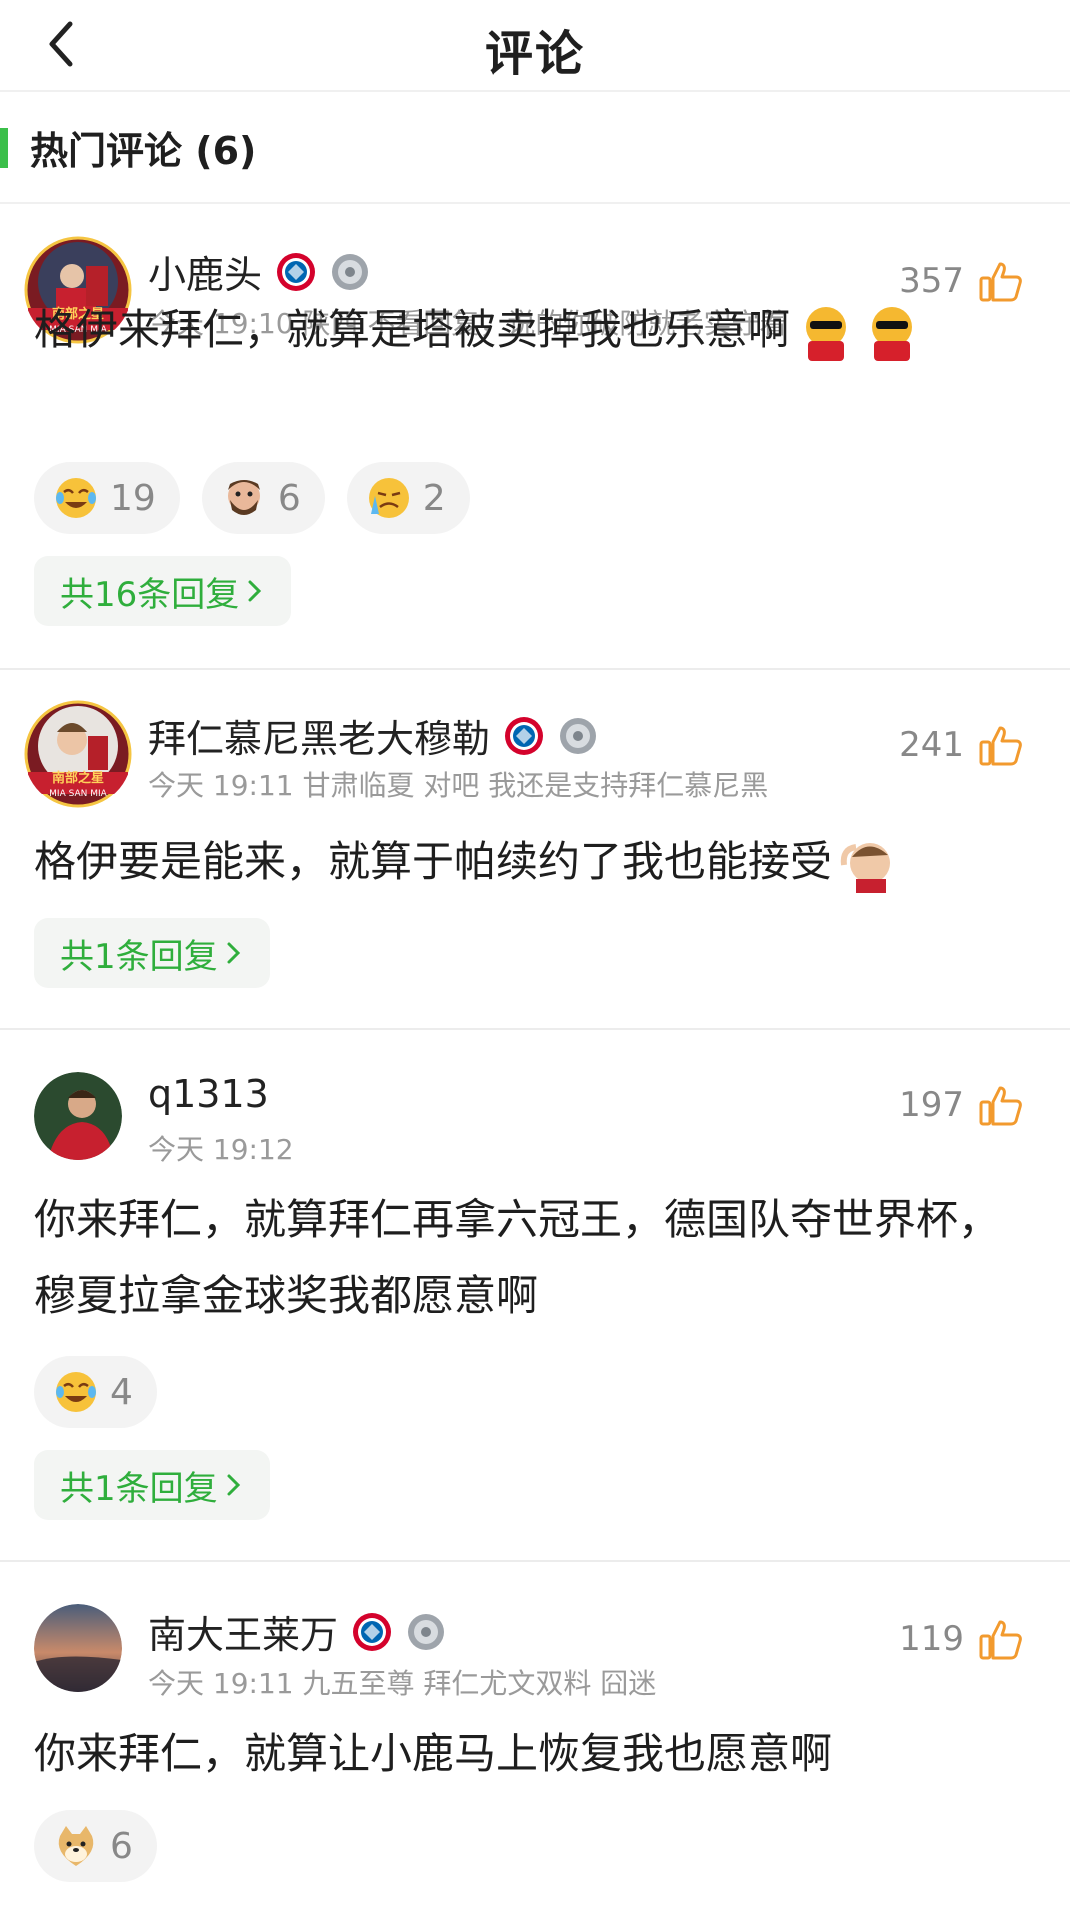 Image resolution: width=1070 pixels, height=1918 pixels. Describe the element at coordinates (150, 594) in the screenshot. I see `replies-label: 共16条回复` at that location.